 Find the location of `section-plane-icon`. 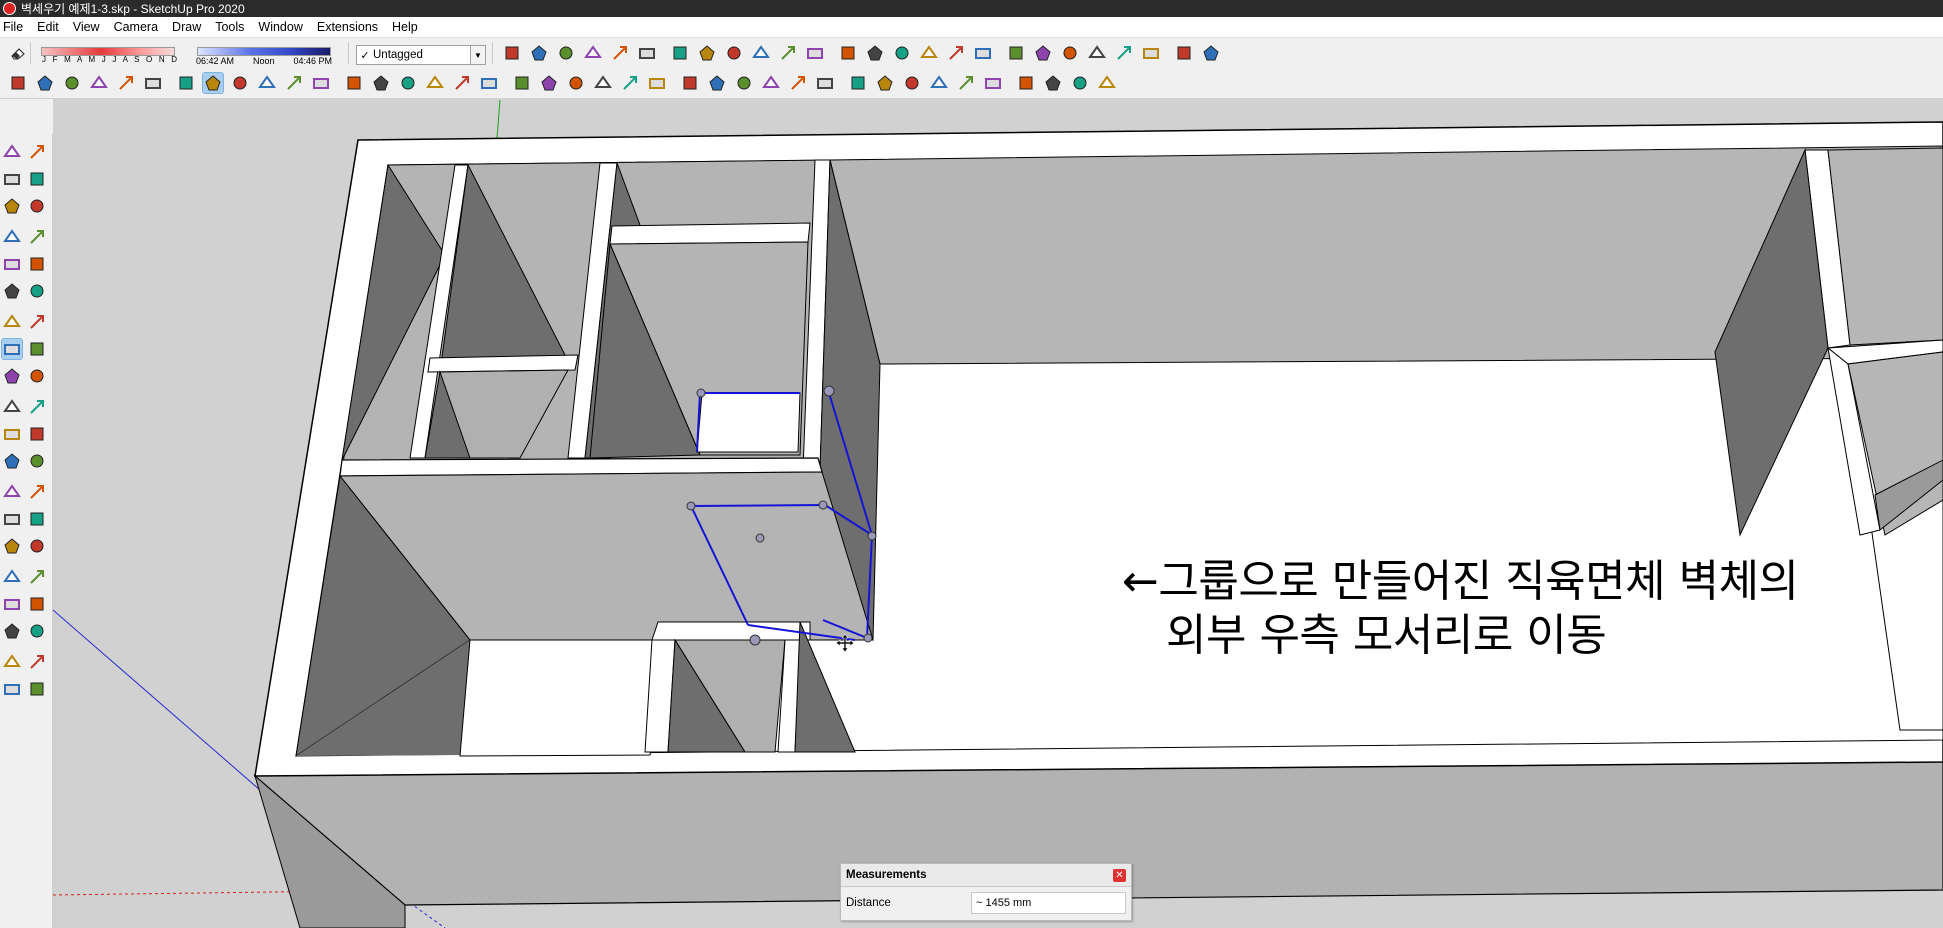

section-plane-icon is located at coordinates (539, 53).